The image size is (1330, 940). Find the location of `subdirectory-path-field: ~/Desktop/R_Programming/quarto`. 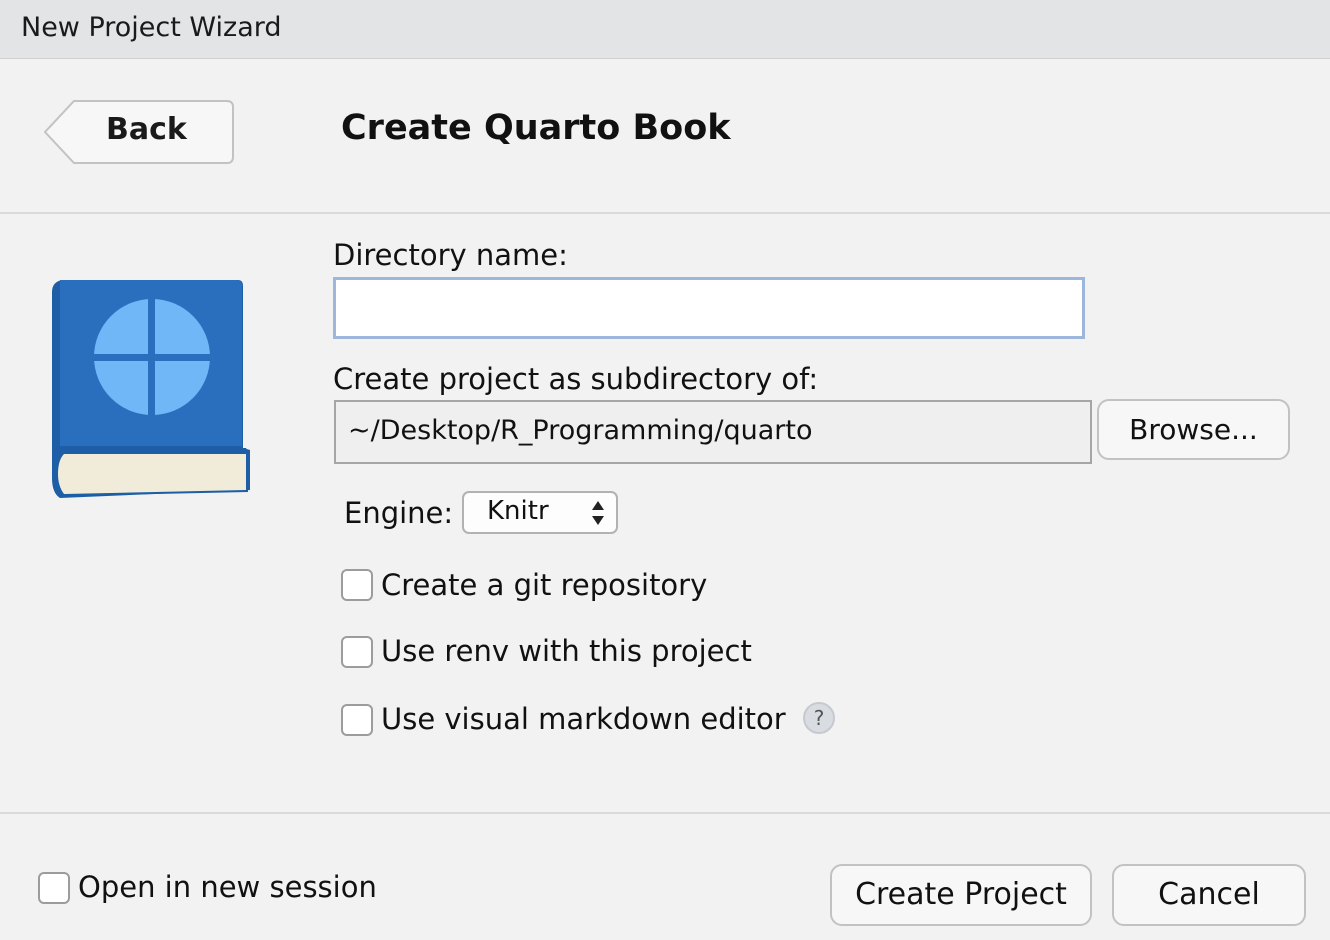

subdirectory-path-field: ~/Desktop/R_Programming/quarto is located at coordinates (713, 432).